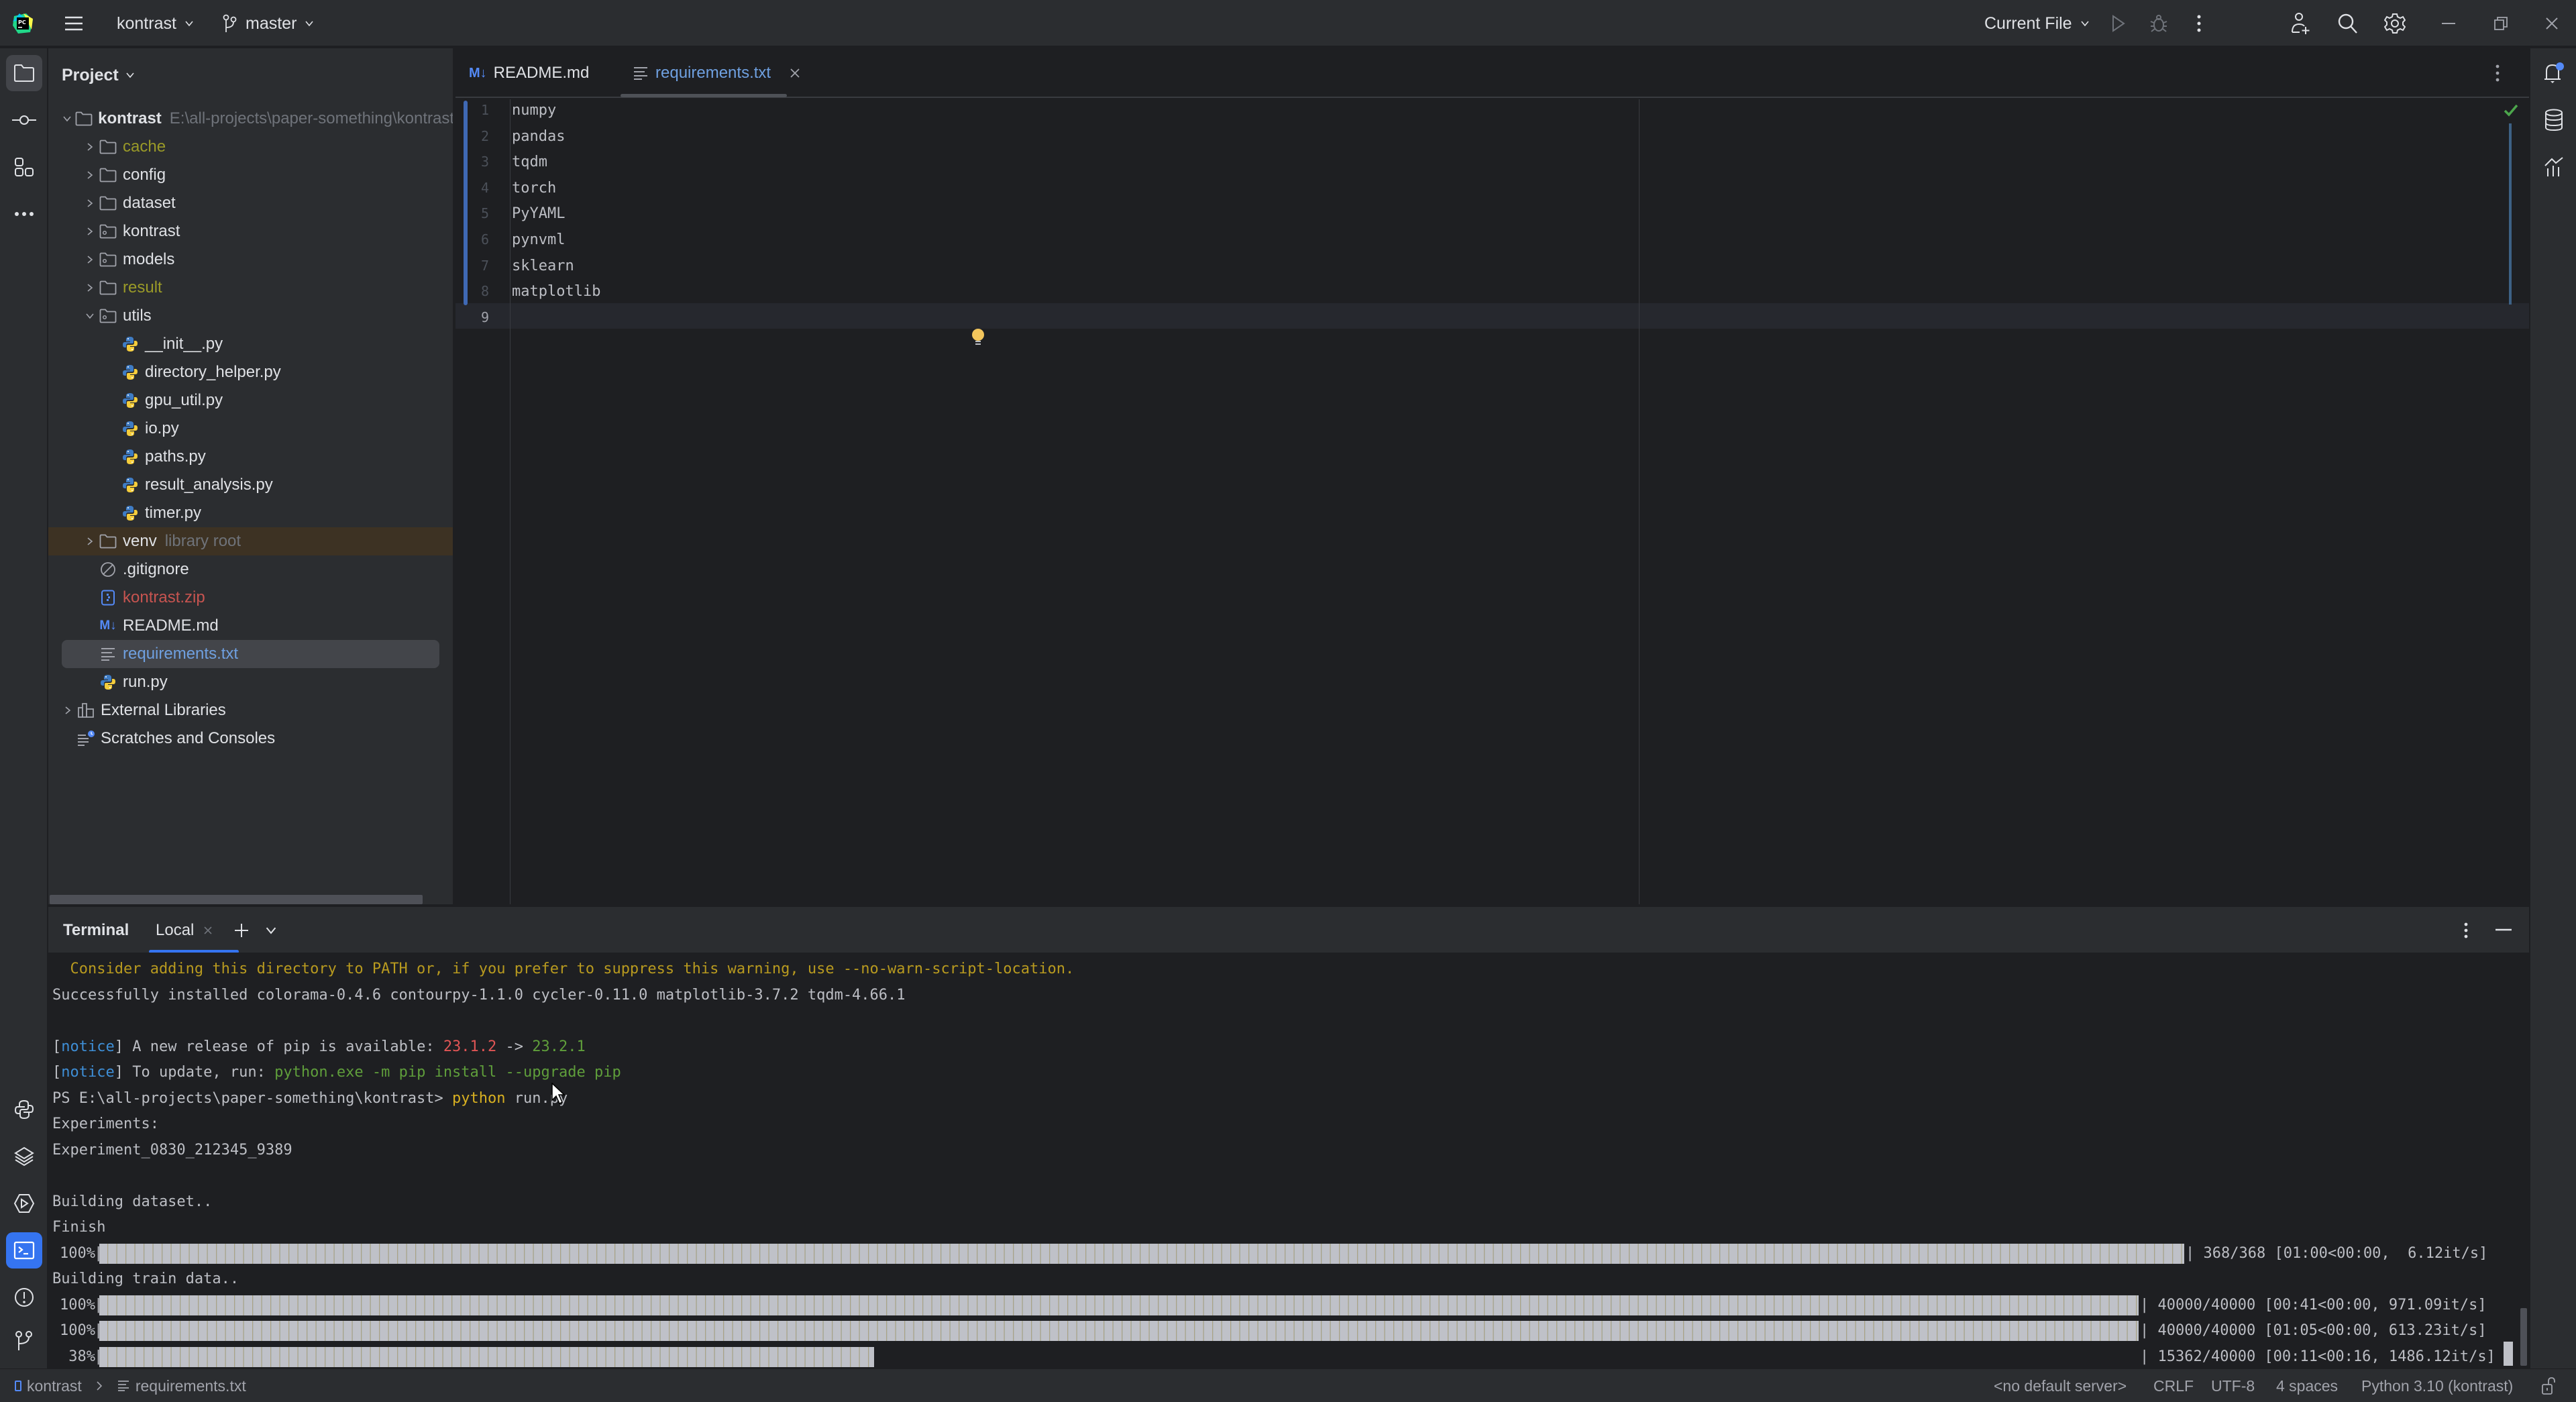 The image size is (2576, 1402). I want to click on services-tool-button, so click(24, 1157).